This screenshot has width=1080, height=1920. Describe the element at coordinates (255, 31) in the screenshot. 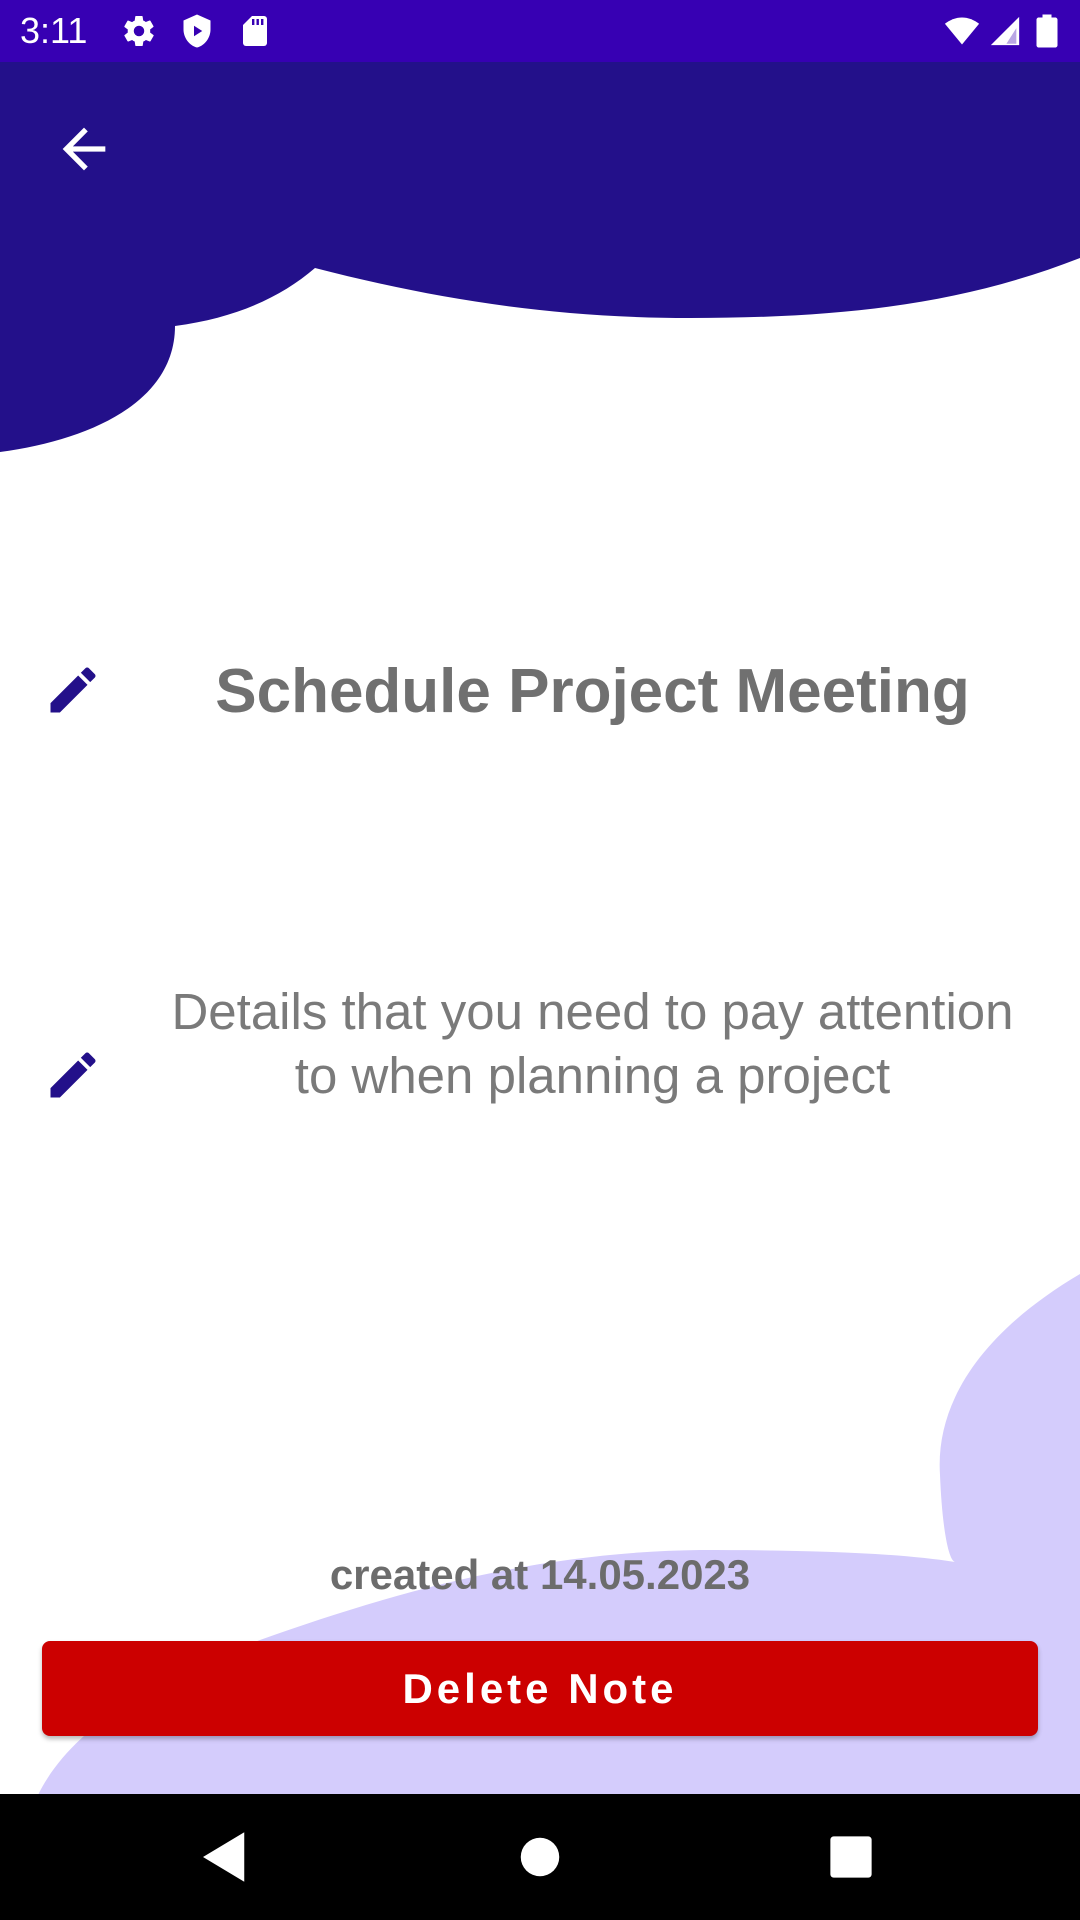

I see `sd-card-icon` at that location.